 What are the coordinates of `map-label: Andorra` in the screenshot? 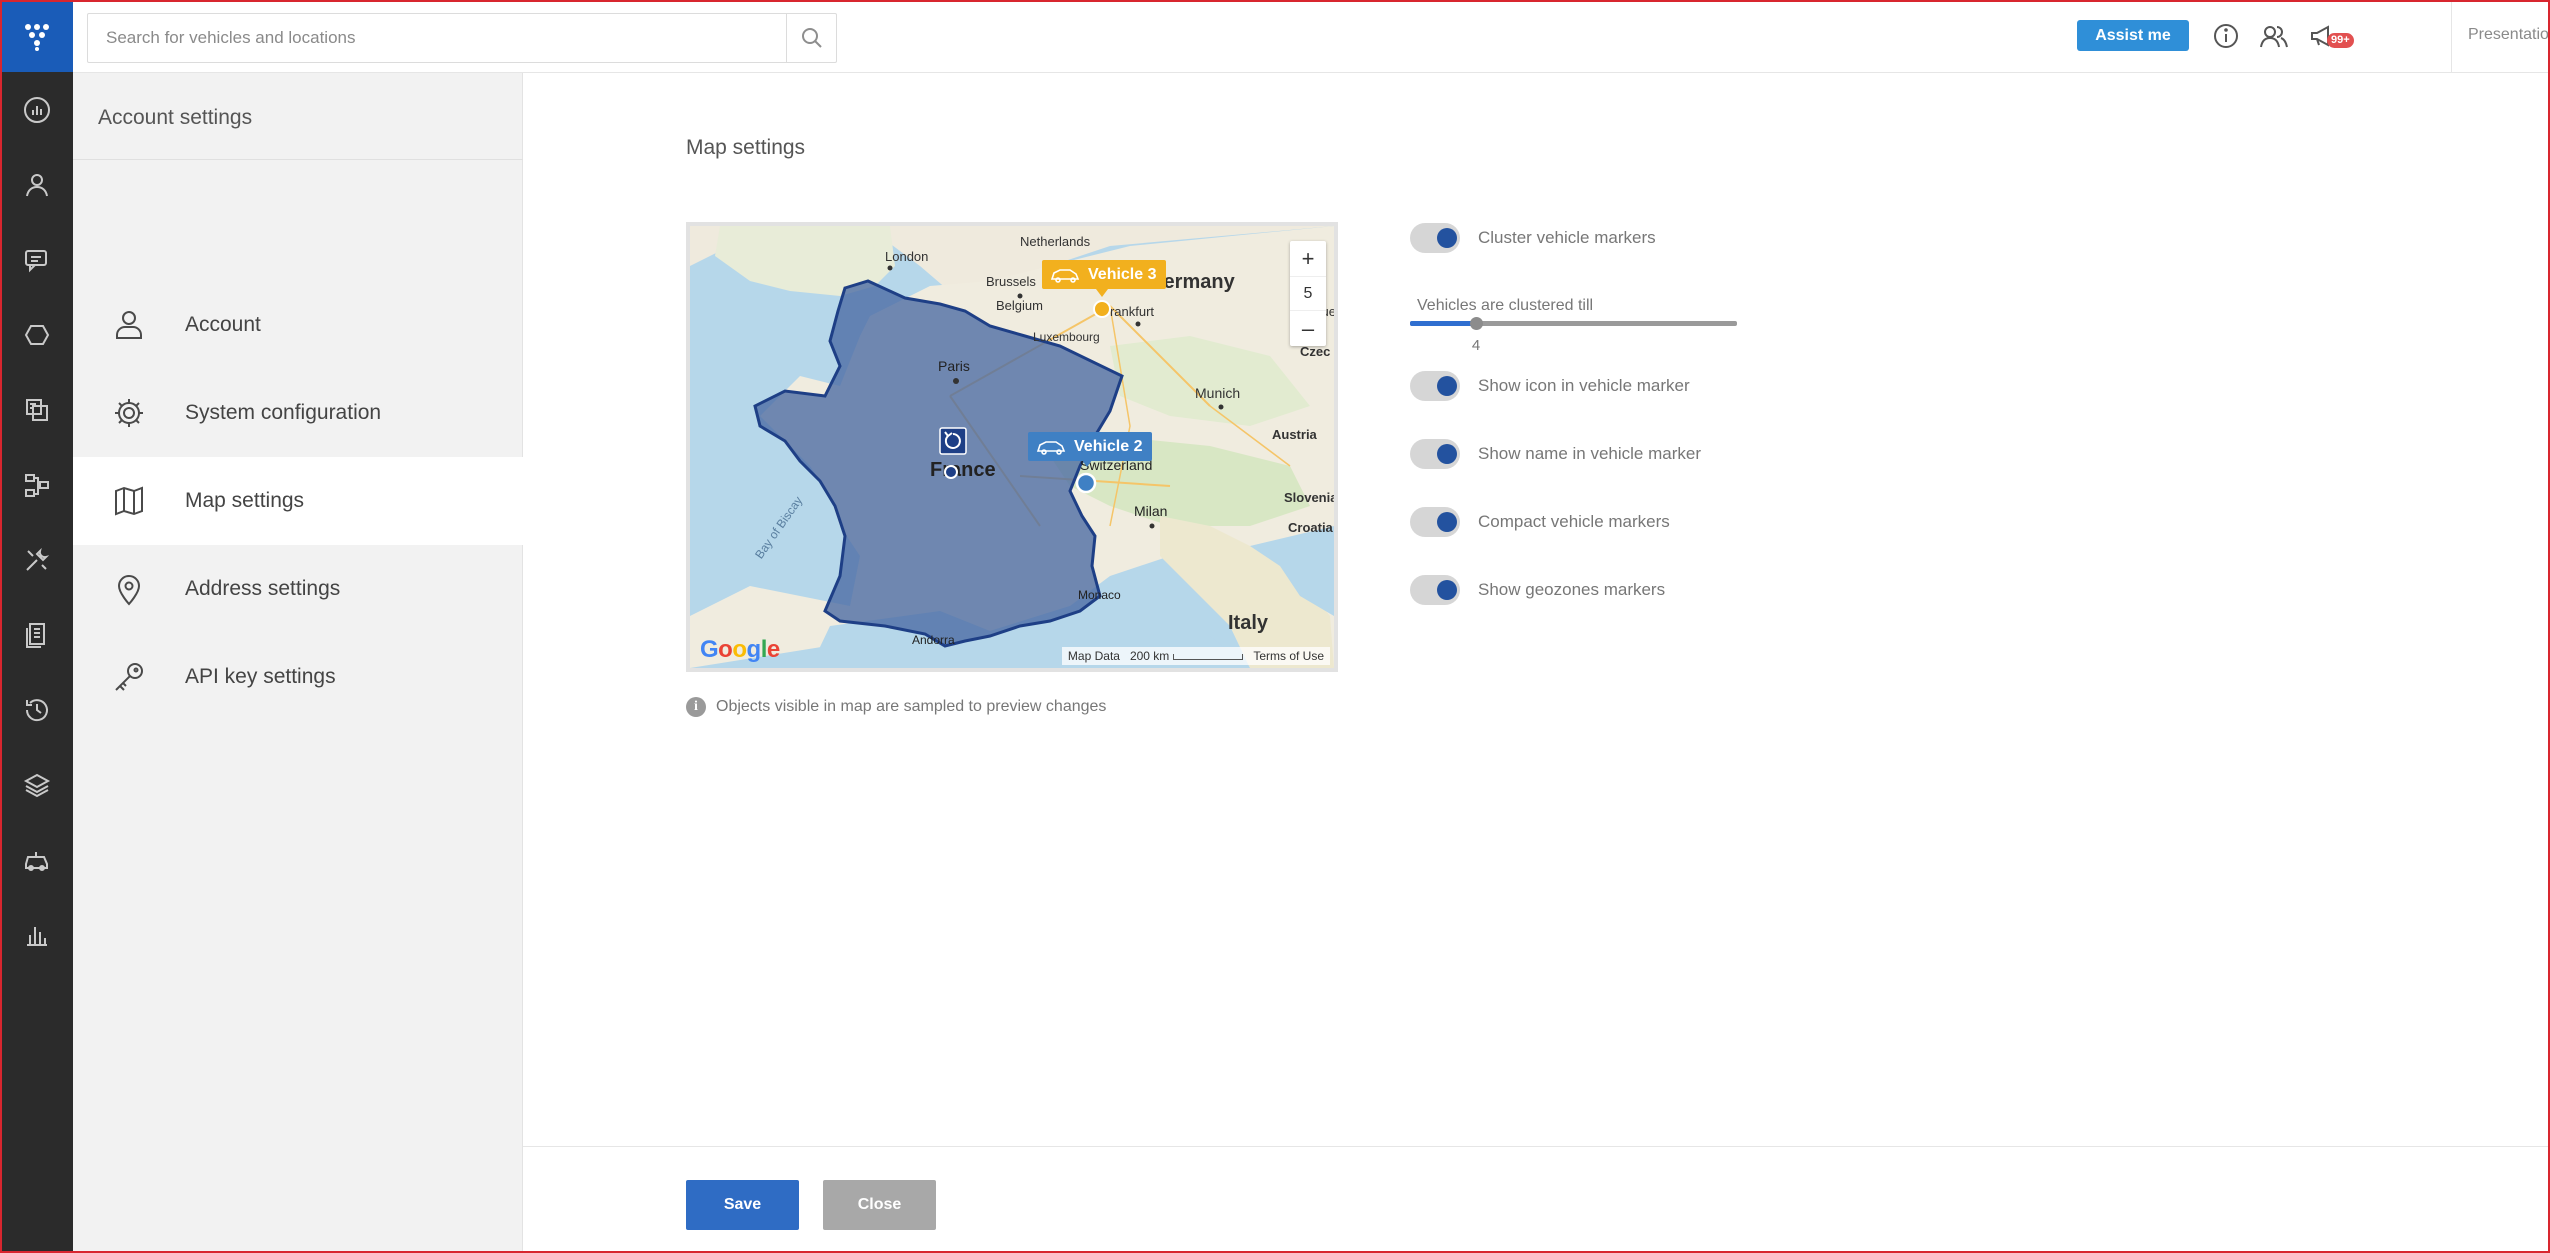 It's located at (933, 640).